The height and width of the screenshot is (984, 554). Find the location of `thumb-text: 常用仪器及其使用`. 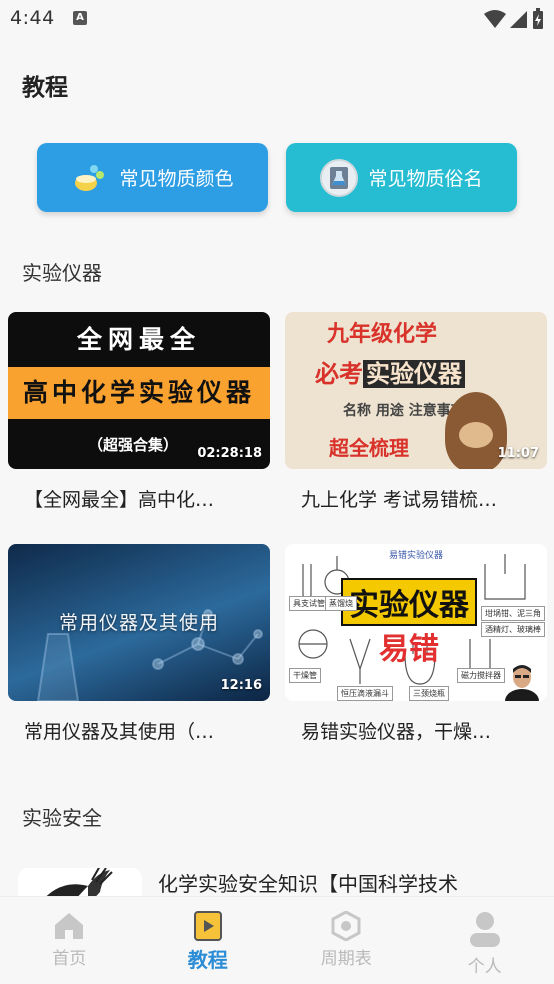

thumb-text: 常用仪器及其使用 is located at coordinates (138, 623).